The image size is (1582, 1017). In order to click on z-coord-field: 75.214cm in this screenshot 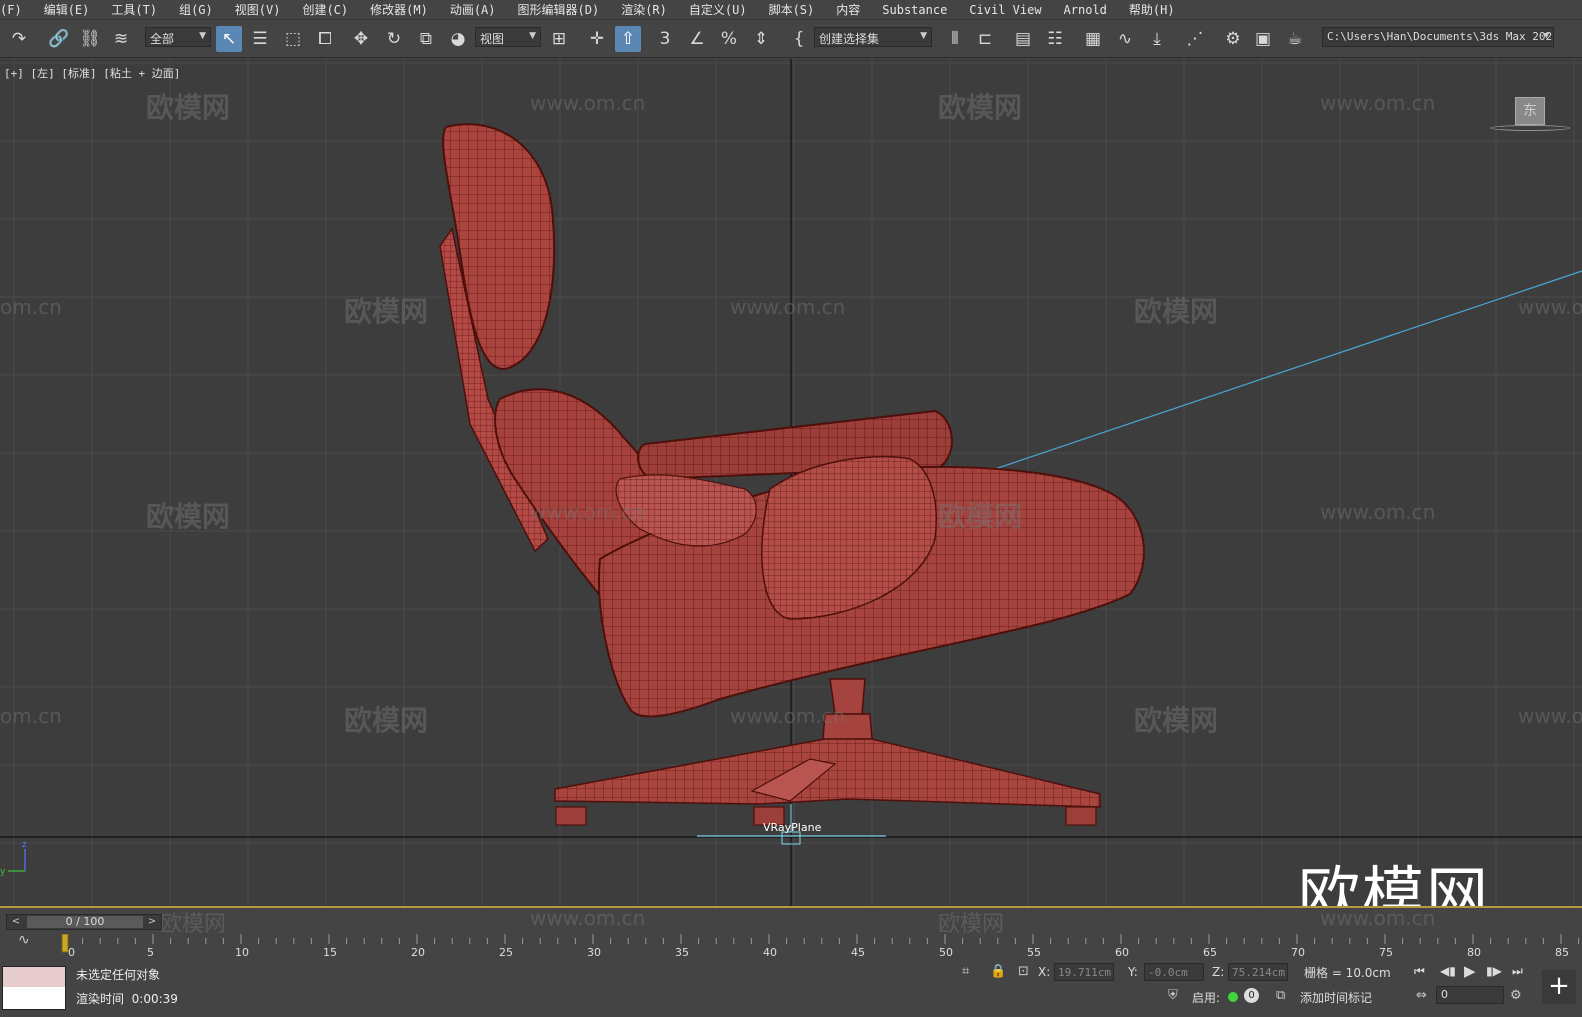, I will do `click(1258, 972)`.